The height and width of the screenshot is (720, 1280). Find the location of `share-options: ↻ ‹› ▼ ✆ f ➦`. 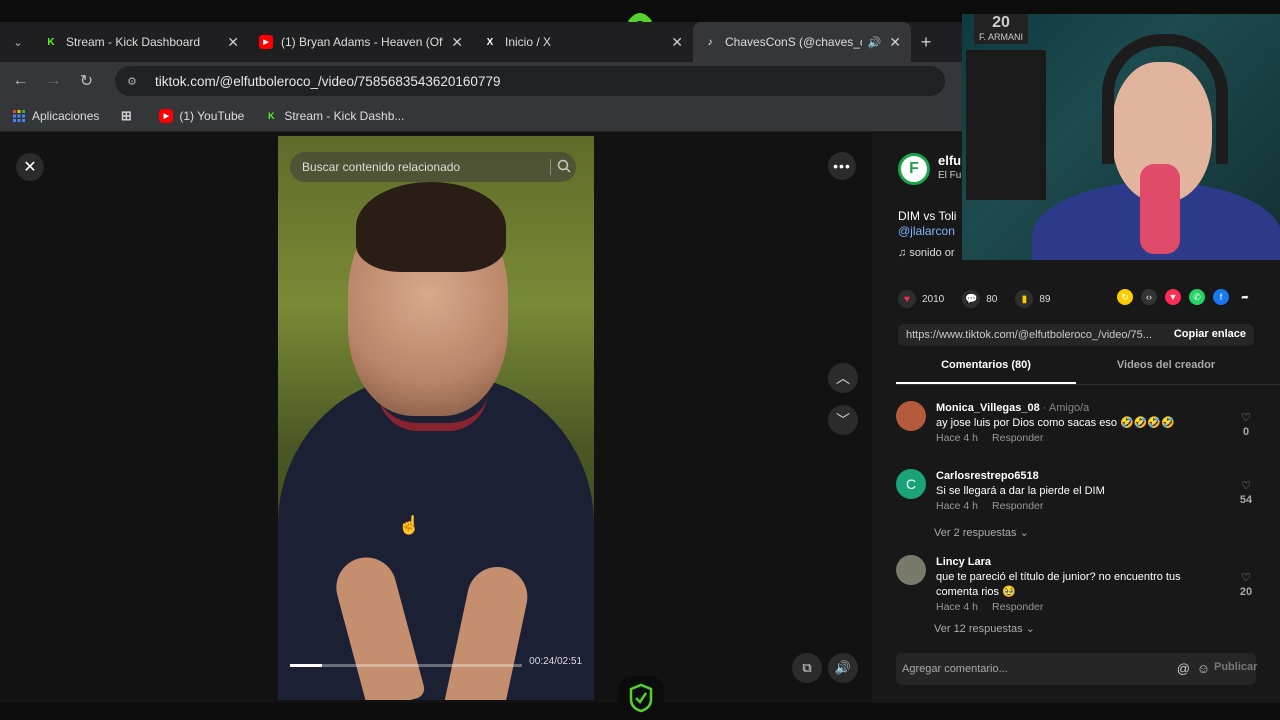

share-options: ↻ ‹› ▼ ✆ f ➦ is located at coordinates (1189, 297).